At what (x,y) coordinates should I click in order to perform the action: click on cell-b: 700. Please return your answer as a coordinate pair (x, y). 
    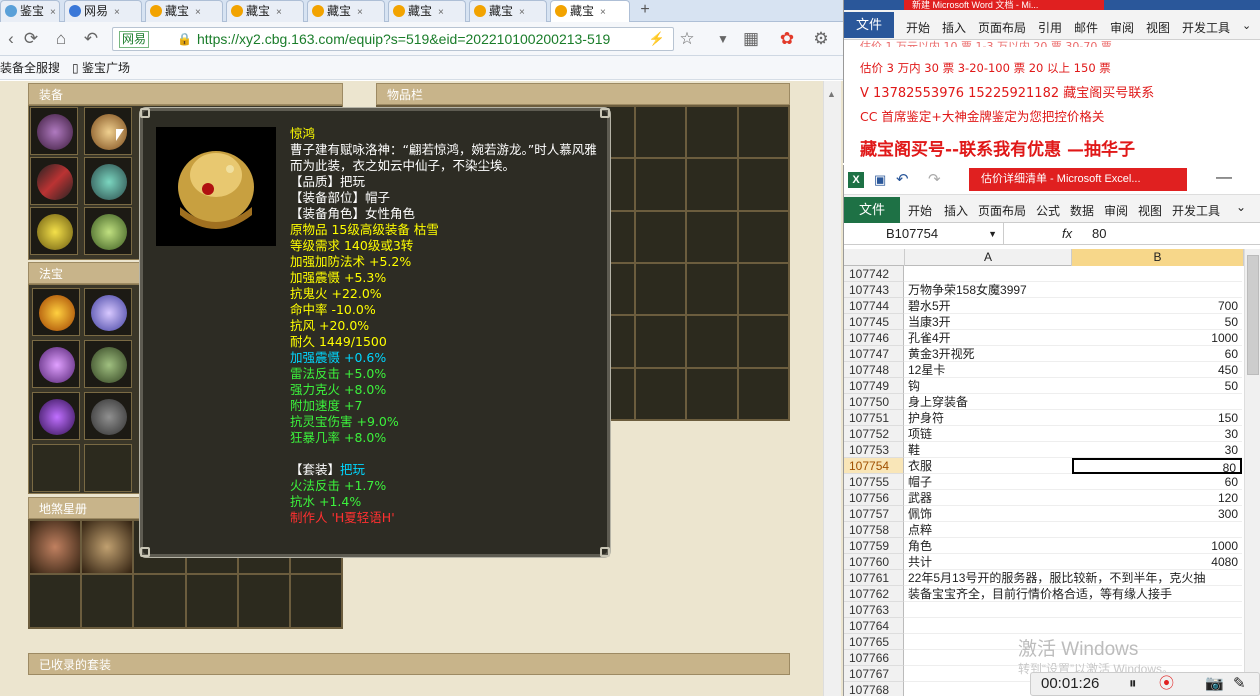
    Looking at the image, I should click on (1157, 306).